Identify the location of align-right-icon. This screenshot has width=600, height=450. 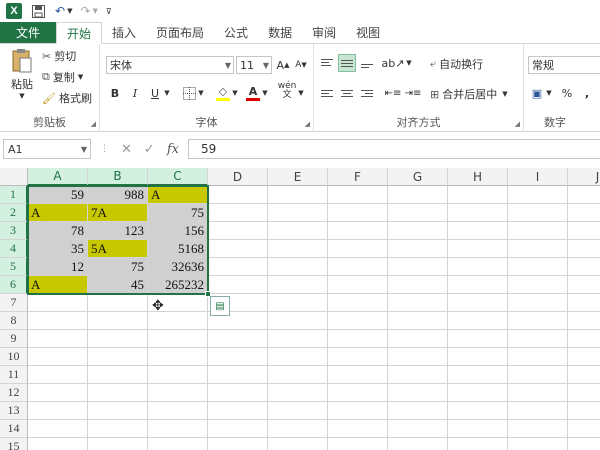
(367, 93).